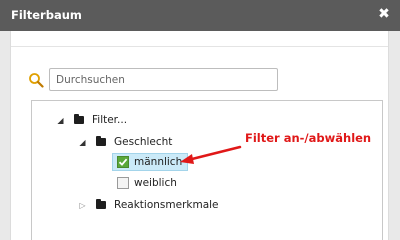 This screenshot has height=240, width=400. I want to click on tree-node-geschlecht: ◢ Geschlecht, so click(125, 142).